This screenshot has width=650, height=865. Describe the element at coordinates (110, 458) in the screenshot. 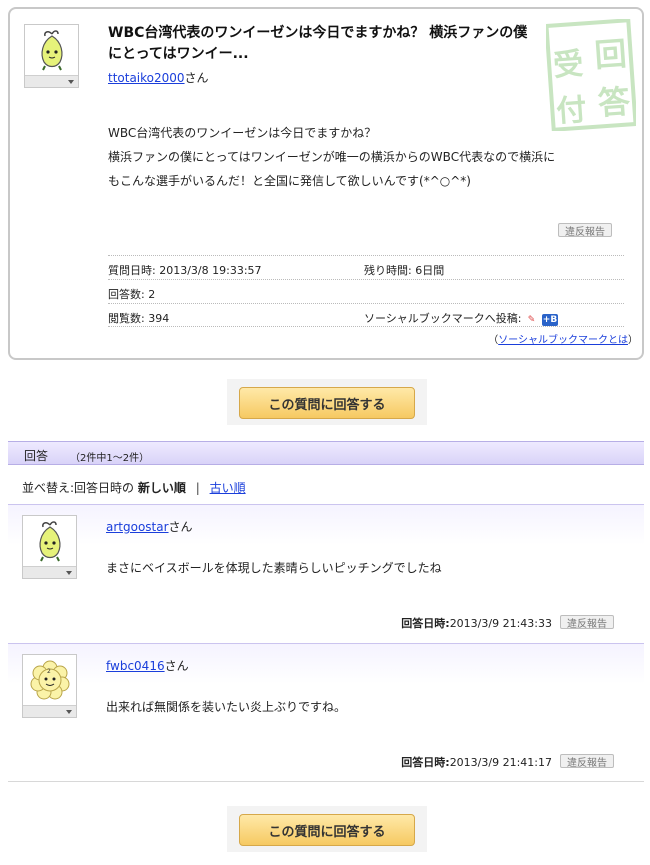

I see `answers-header-count: （2件中1～2件）` at that location.